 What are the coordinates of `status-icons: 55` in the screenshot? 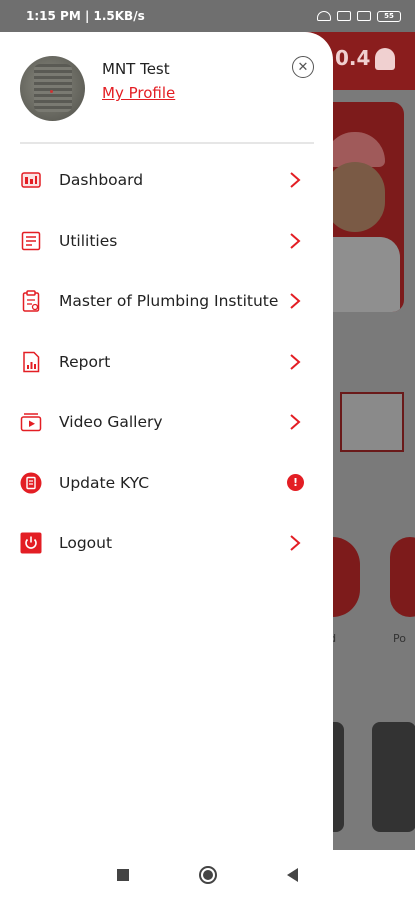 It's located at (359, 16).